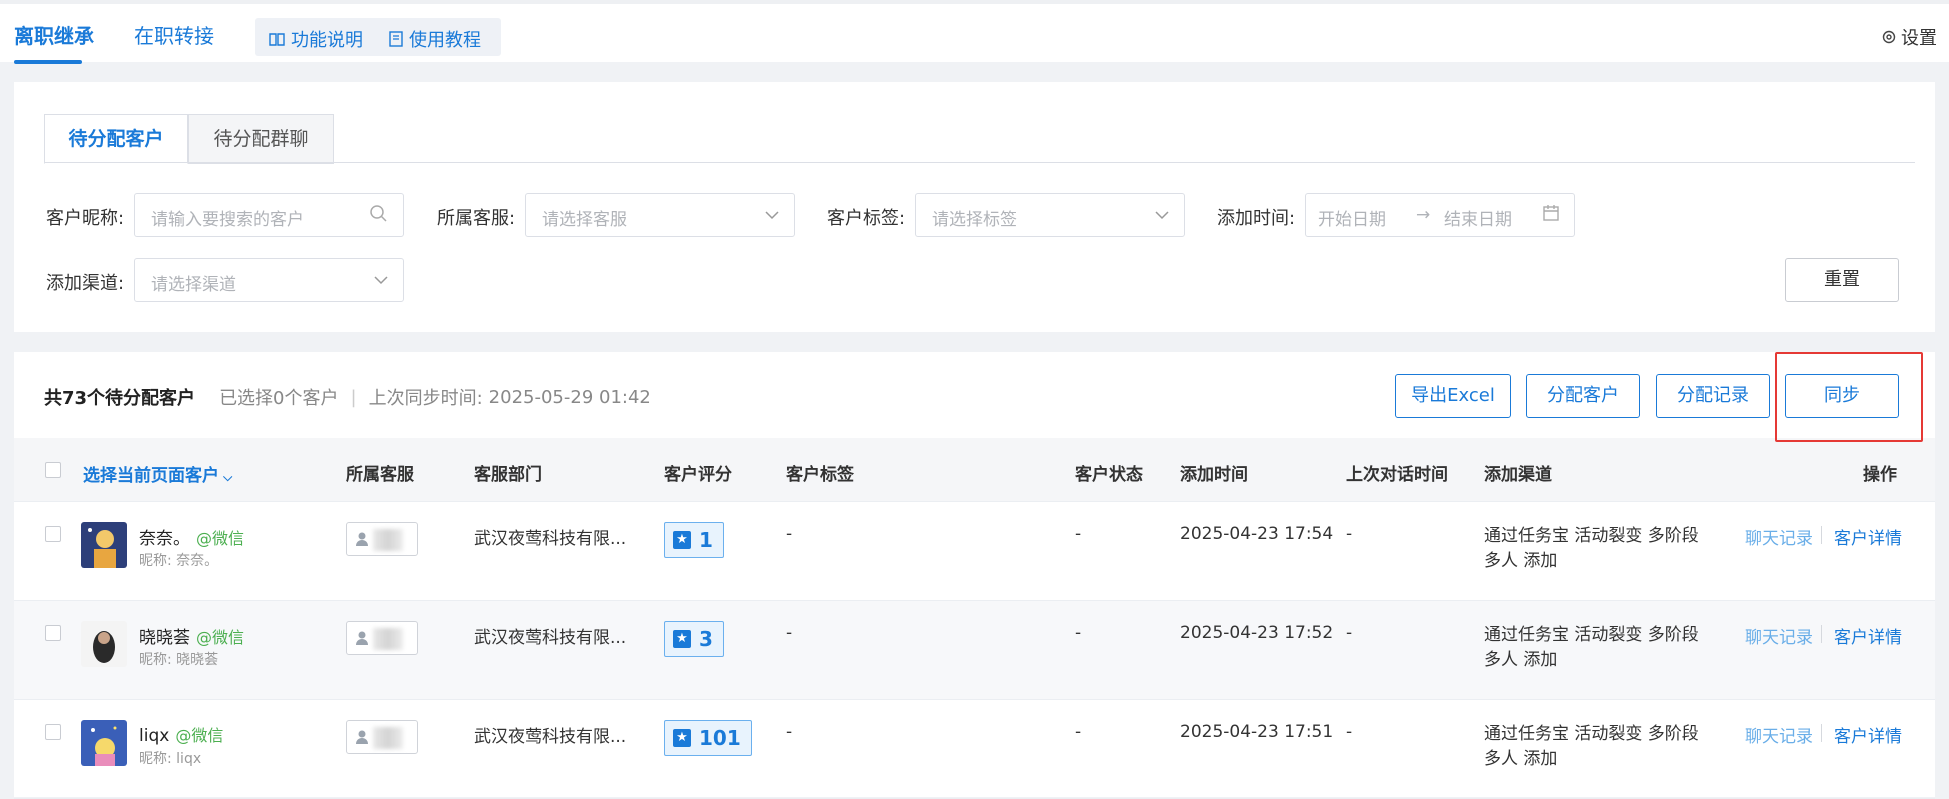  I want to click on feature-description-link: 功能说明, so click(316, 39).